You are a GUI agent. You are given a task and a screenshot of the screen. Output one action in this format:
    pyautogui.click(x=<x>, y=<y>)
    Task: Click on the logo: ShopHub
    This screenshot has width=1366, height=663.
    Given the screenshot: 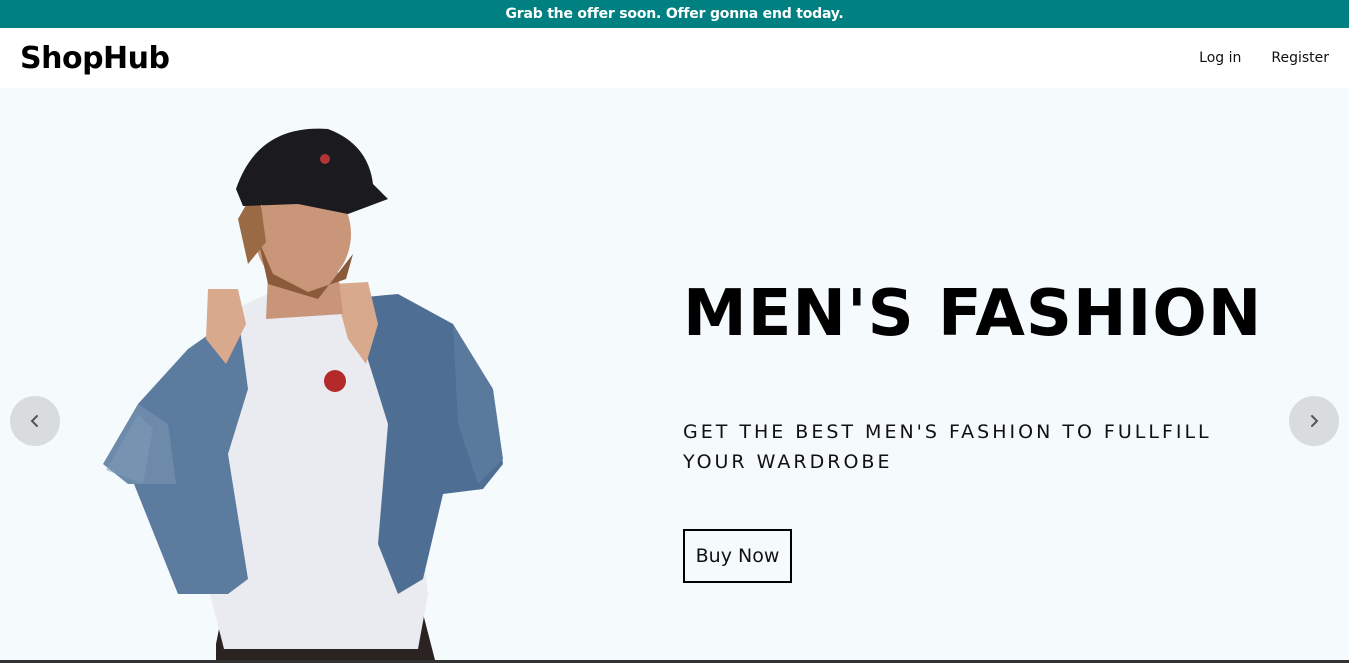 What is the action you would take?
    pyautogui.click(x=95, y=58)
    